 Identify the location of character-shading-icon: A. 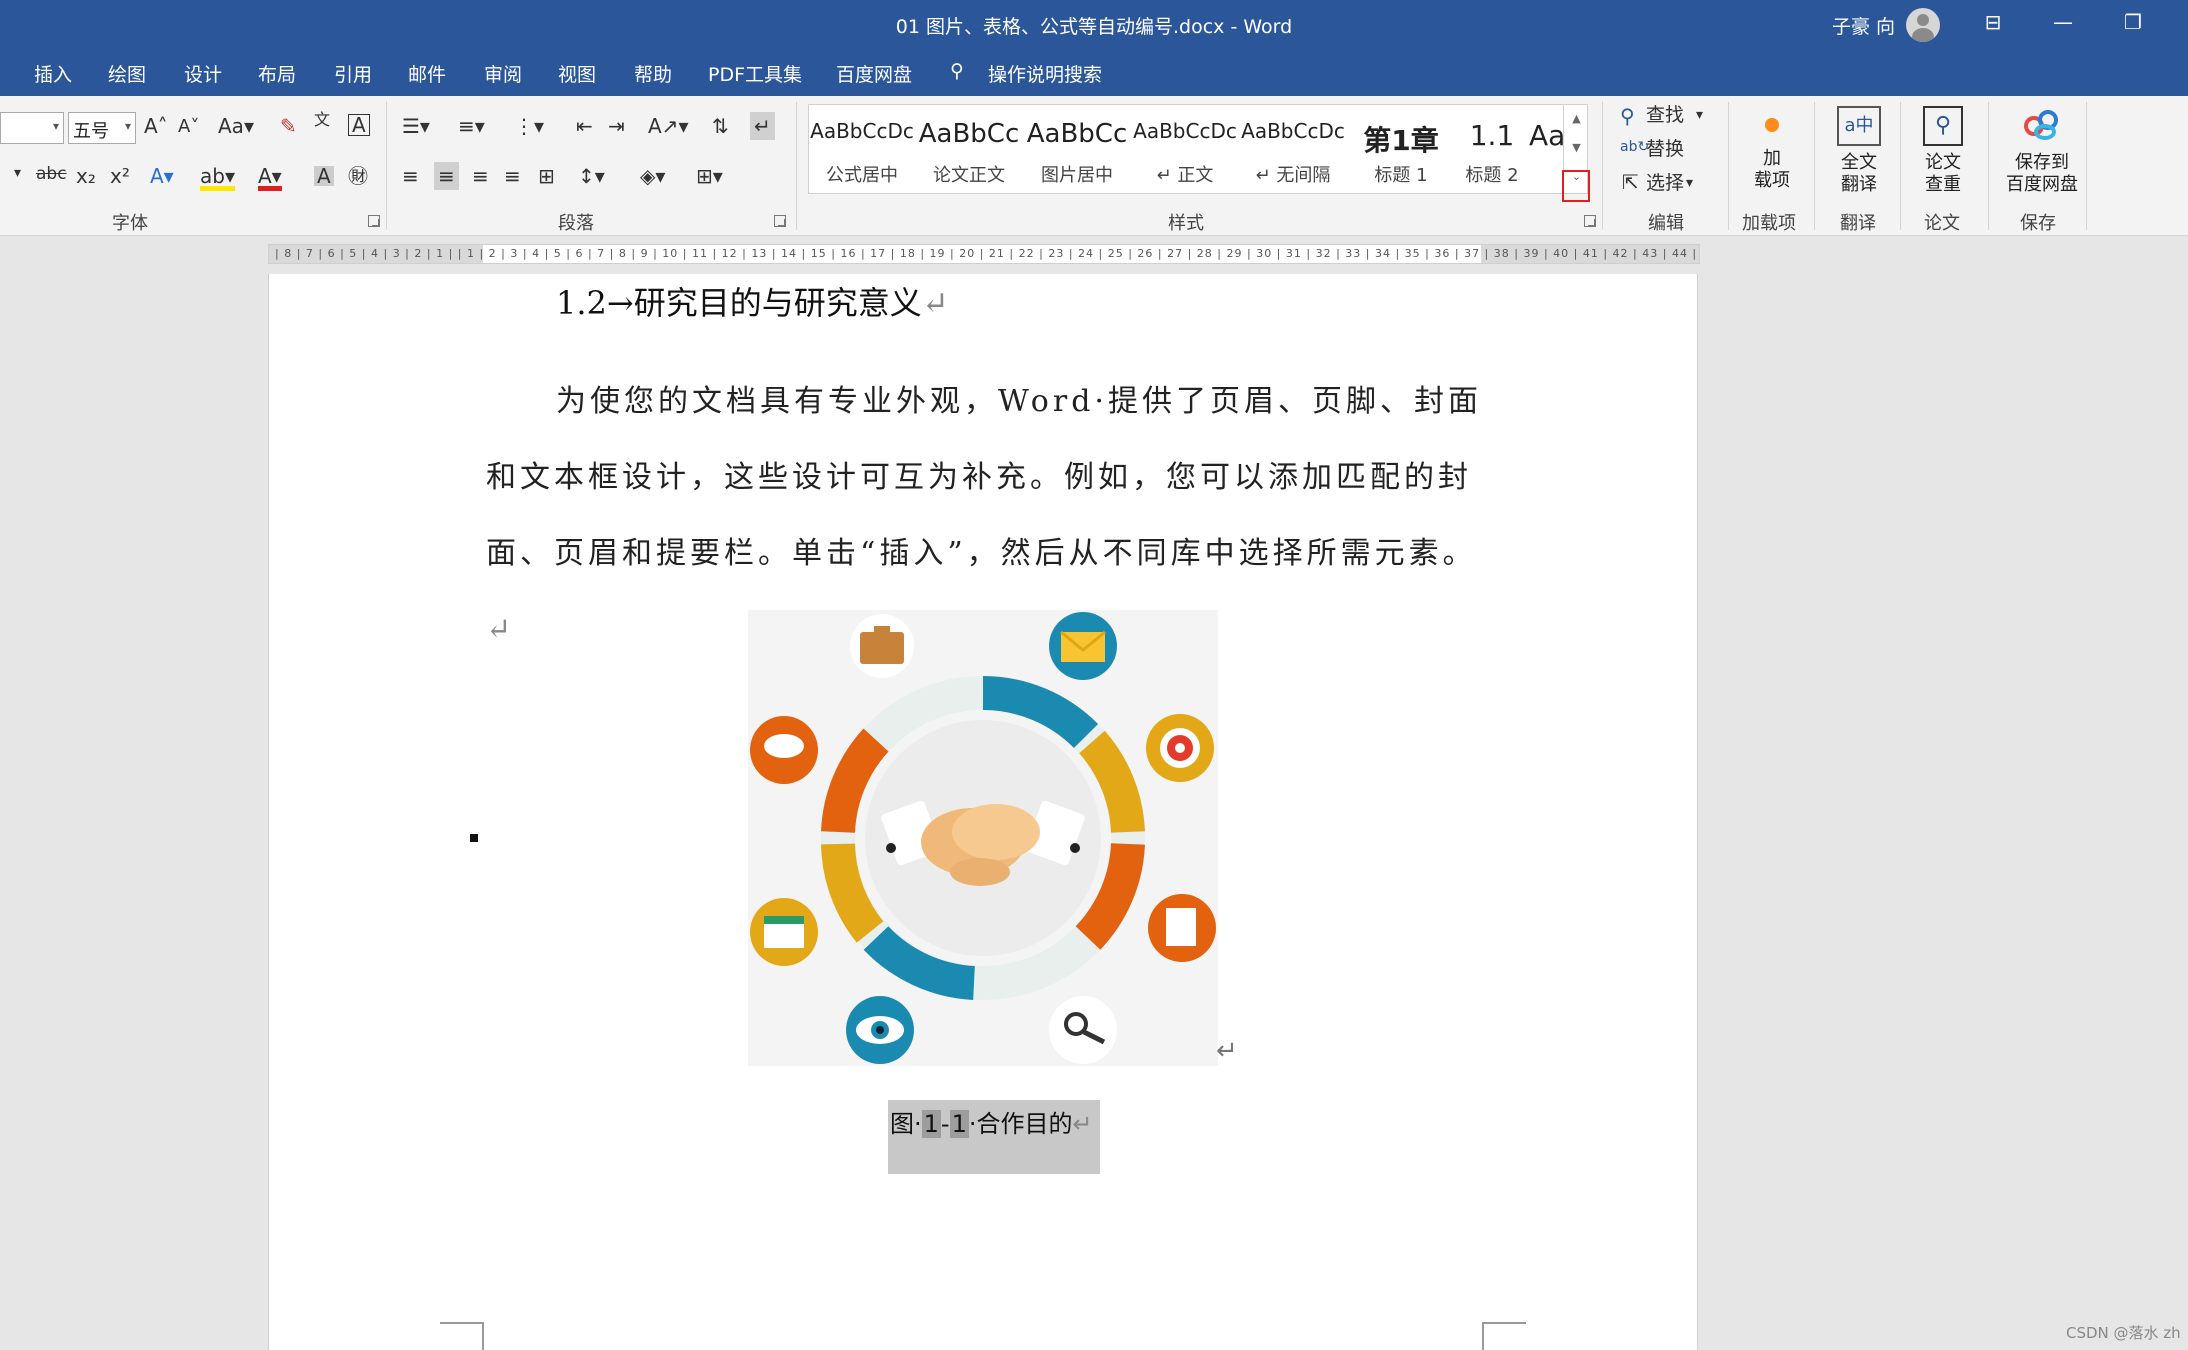
(324, 176).